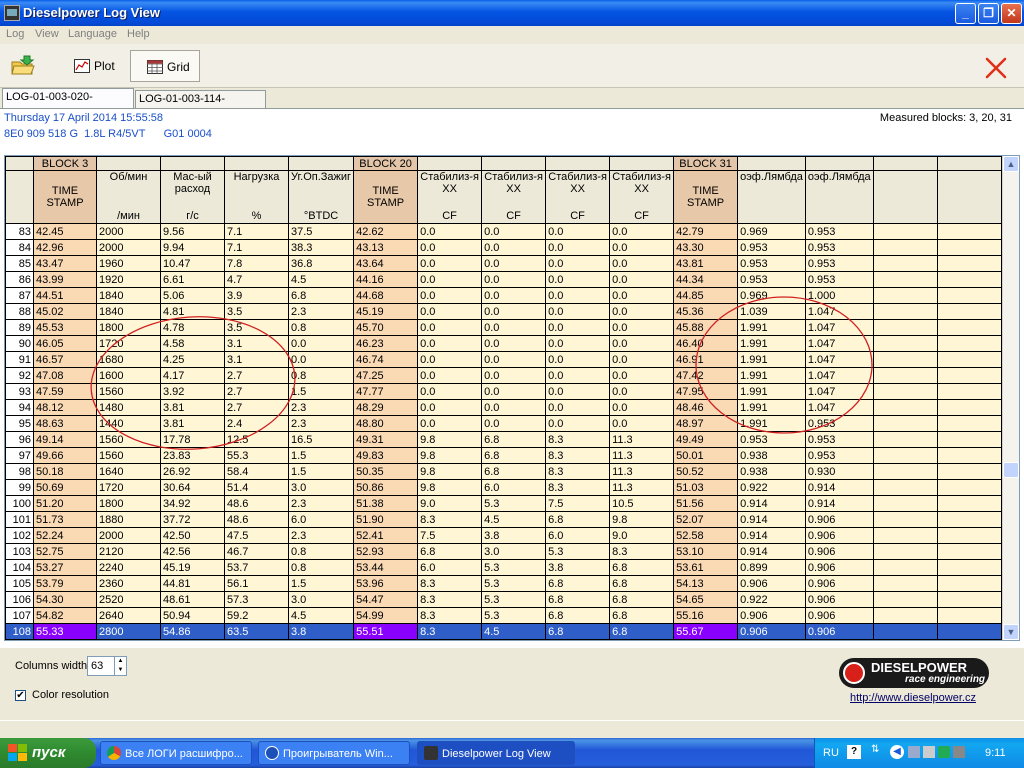  What do you see at coordinates (771, 407) in the screenshot?
I see `data-cell: 1.991` at bounding box center [771, 407].